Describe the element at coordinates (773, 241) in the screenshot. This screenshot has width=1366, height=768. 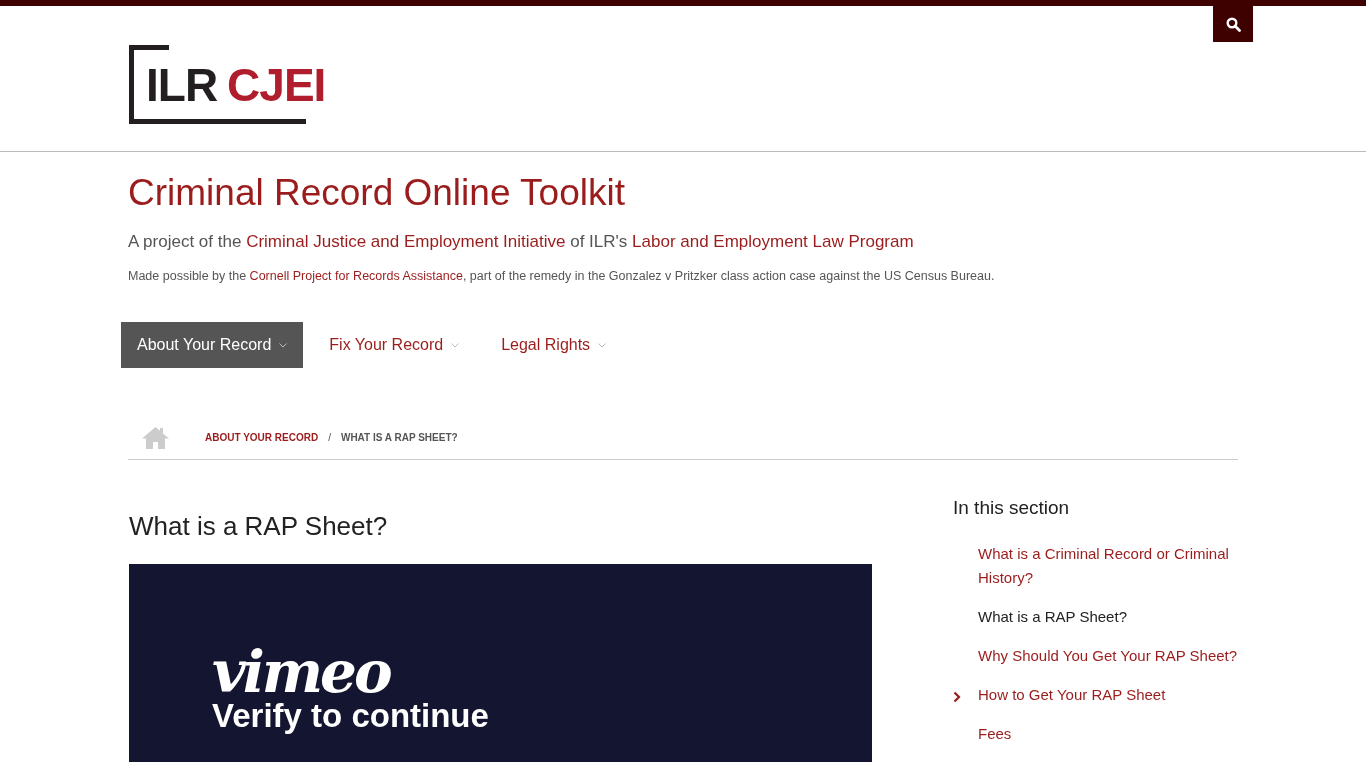
I see `program-link: Labor and Employment Law Program` at that location.